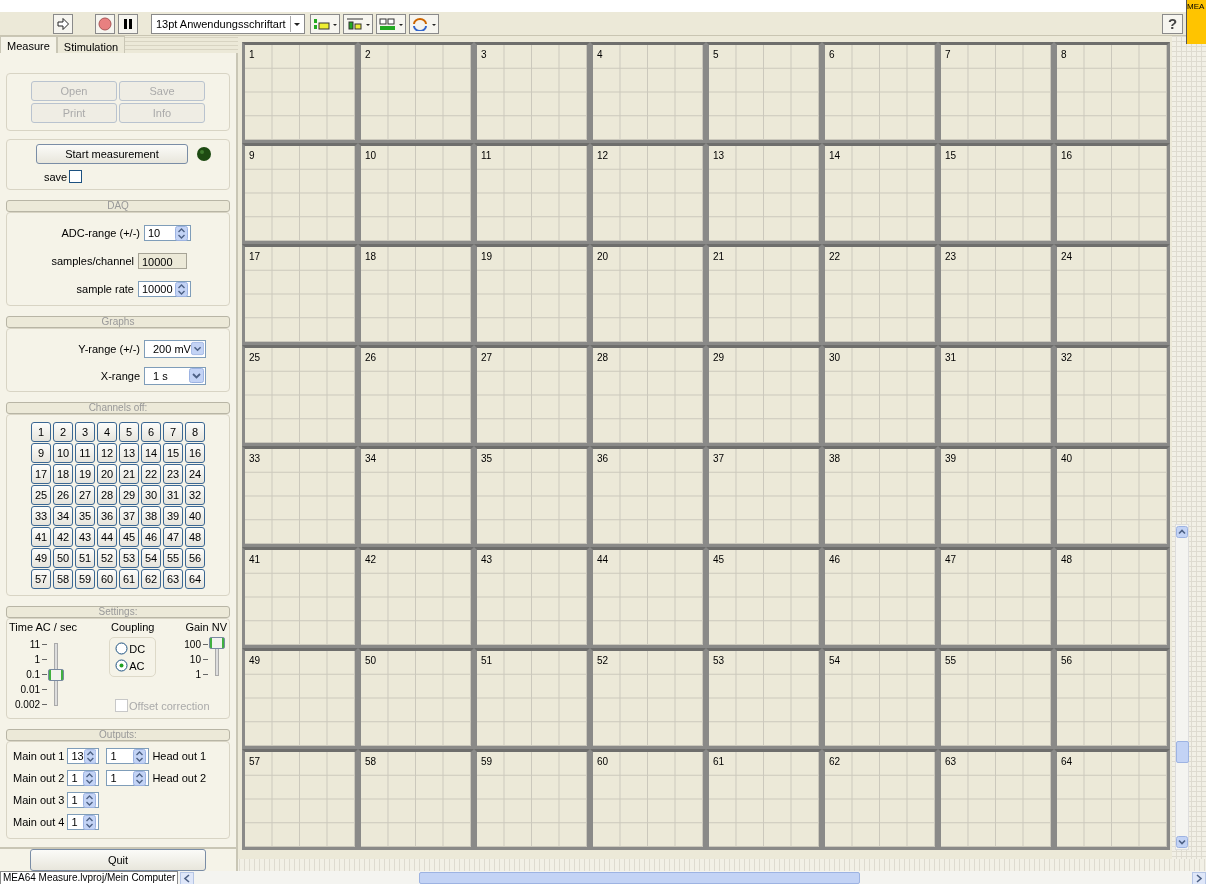  What do you see at coordinates (112, 154) in the screenshot?
I see `start-button: Start measurement` at bounding box center [112, 154].